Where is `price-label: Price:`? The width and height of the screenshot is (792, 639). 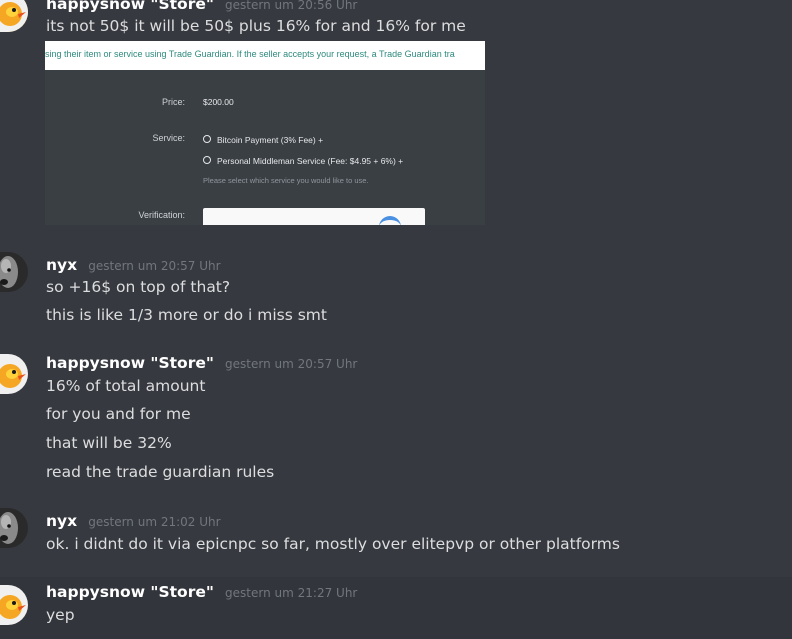
price-label: Price: is located at coordinates (173, 102).